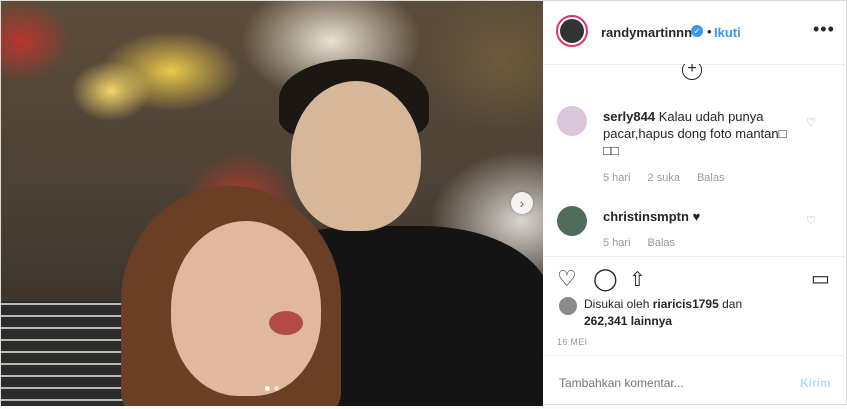  Describe the element at coordinates (568, 306) in the screenshot. I see `liker-avatar` at that location.